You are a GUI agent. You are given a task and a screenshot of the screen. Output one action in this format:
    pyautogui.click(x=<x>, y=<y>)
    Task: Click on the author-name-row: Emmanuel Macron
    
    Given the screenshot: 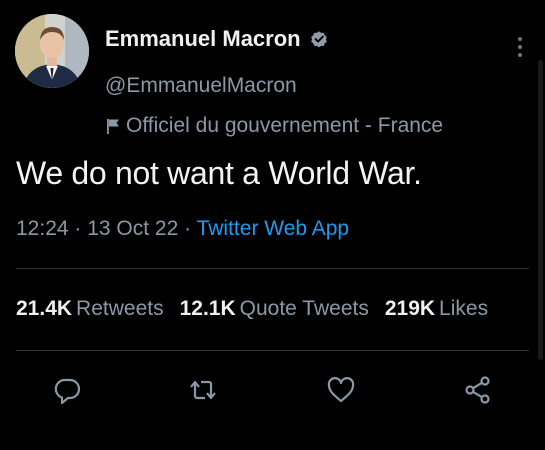 What is the action you would take?
    pyautogui.click(x=217, y=39)
    